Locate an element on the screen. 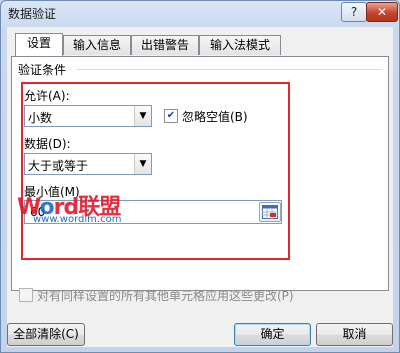 The image size is (400, 353). apply-all-label: 对有同样设置的所有其他单元格应用这些更改(P) is located at coordinates (165, 296).